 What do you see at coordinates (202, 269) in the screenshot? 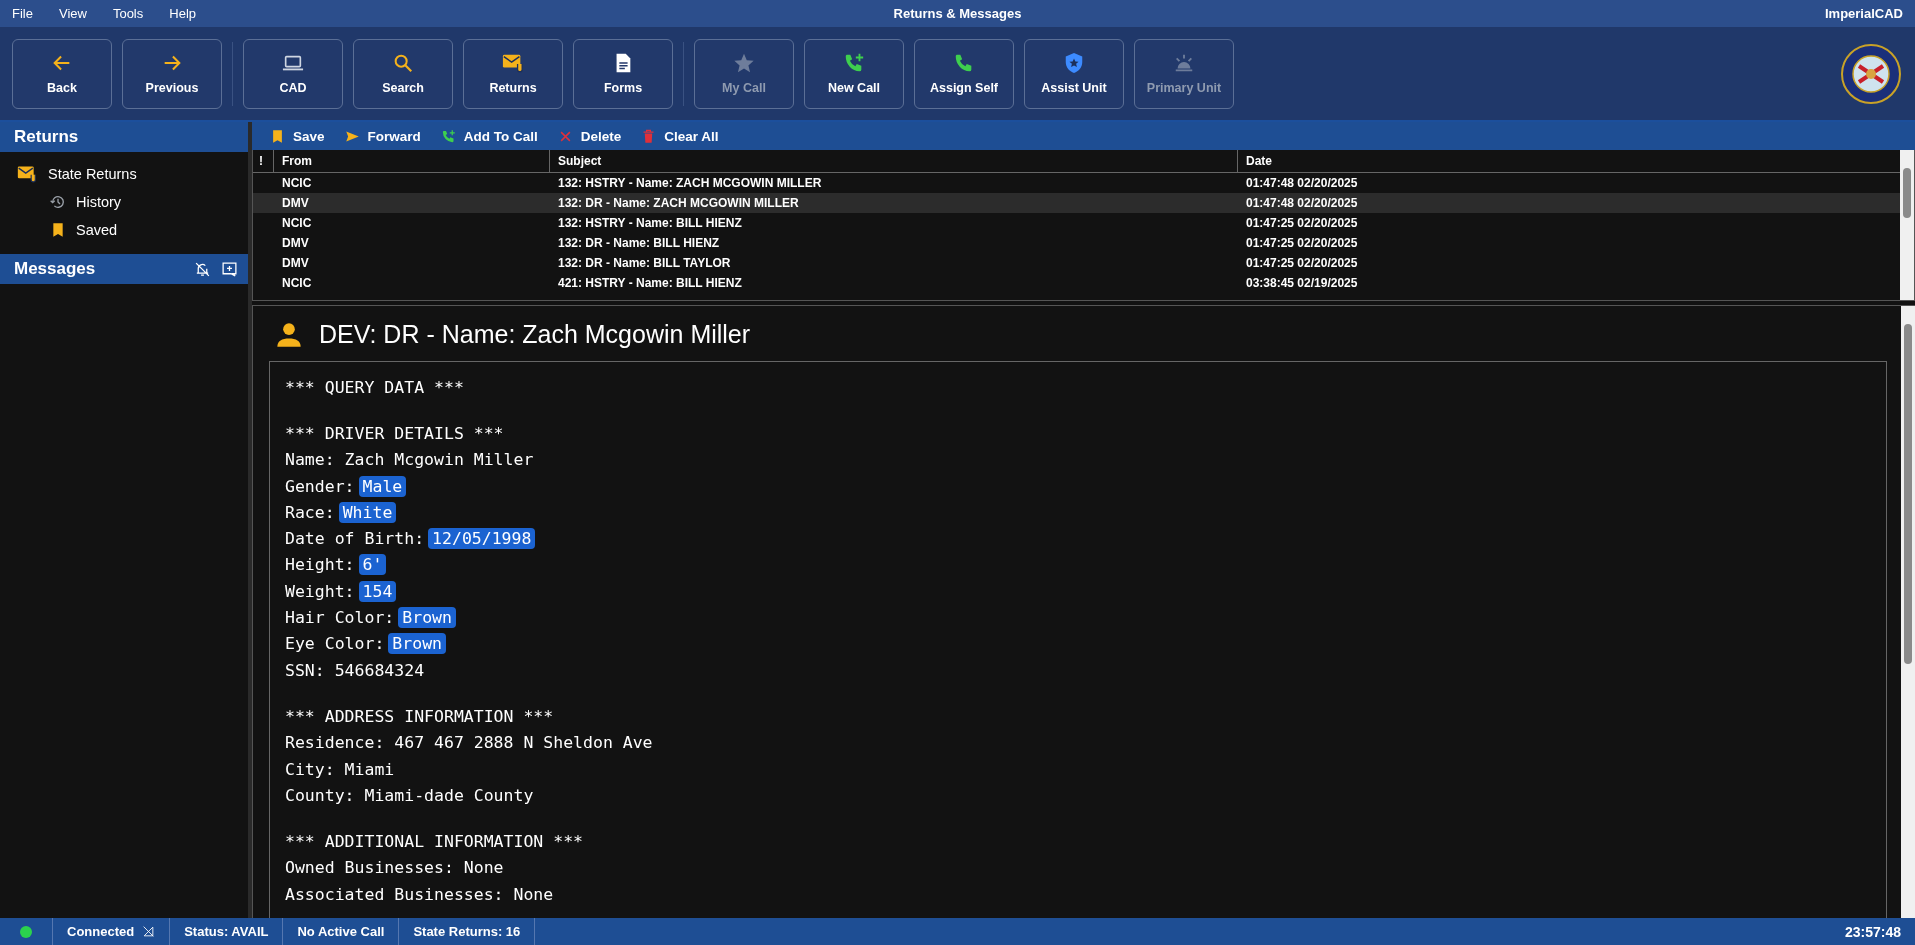
I see `bell-off-icon` at bounding box center [202, 269].